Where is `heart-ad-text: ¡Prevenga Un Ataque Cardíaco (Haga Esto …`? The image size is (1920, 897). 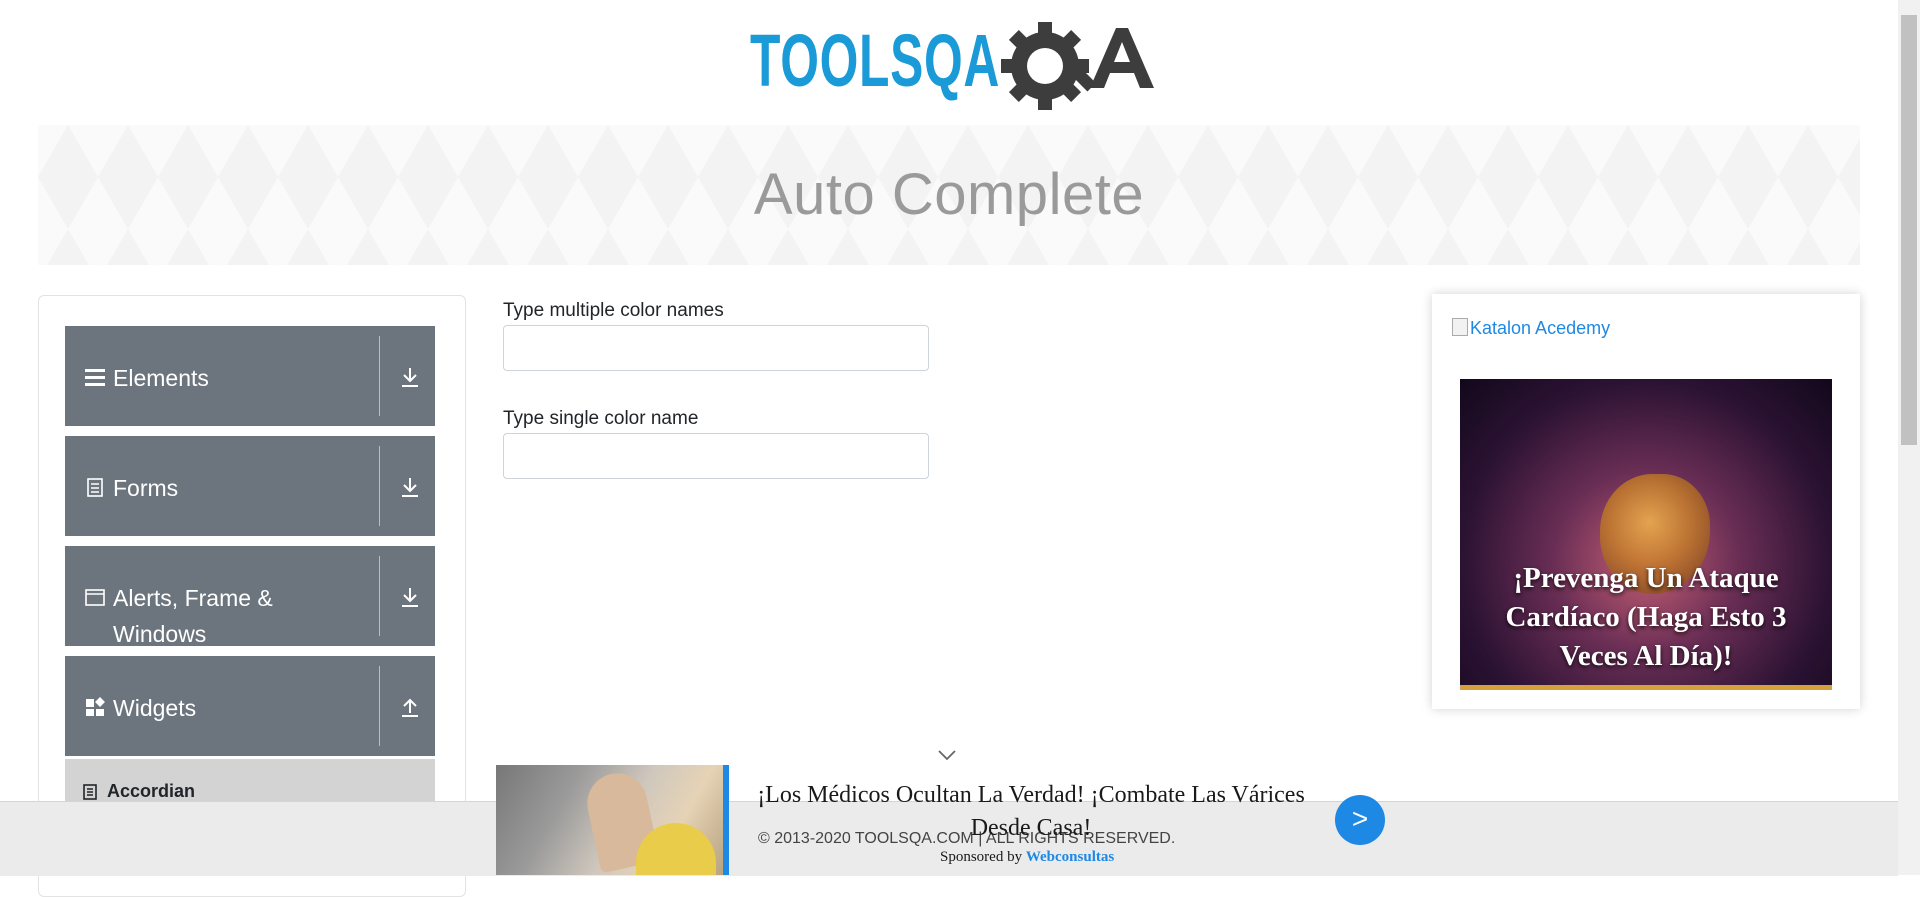 heart-ad-text: ¡Prevenga Un Ataque Cardíaco (Haga Esto … is located at coordinates (1646, 617).